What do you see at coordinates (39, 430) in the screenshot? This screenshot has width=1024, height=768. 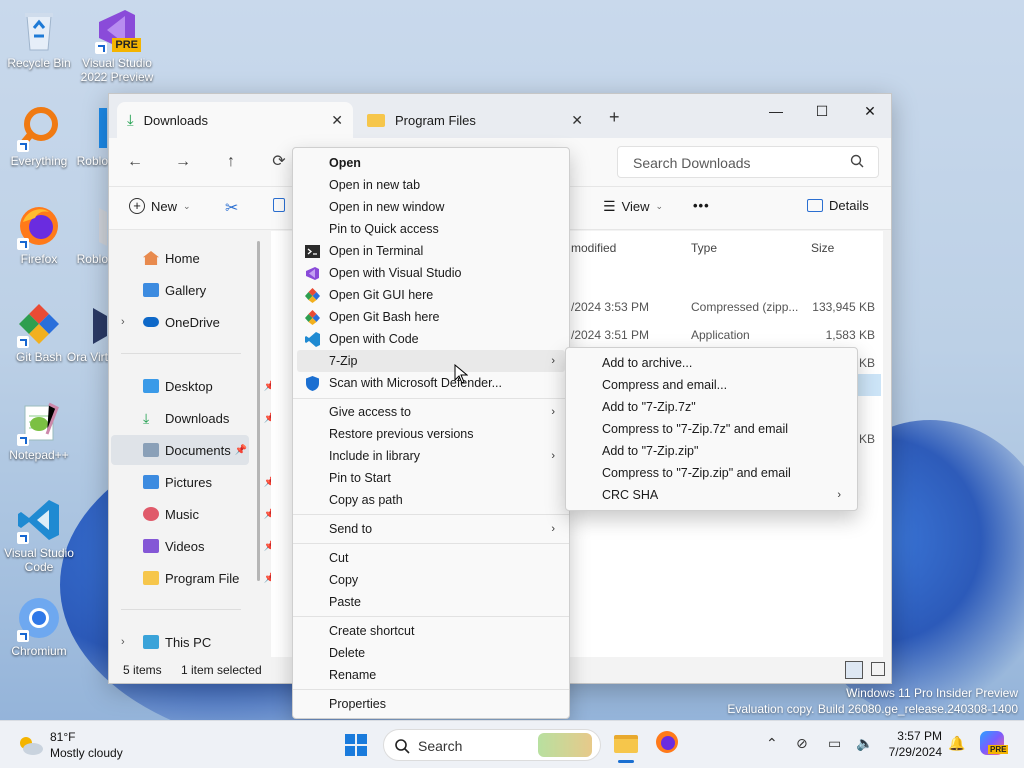 I see `desktop-icon-notepadpp: Notepad++` at bounding box center [39, 430].